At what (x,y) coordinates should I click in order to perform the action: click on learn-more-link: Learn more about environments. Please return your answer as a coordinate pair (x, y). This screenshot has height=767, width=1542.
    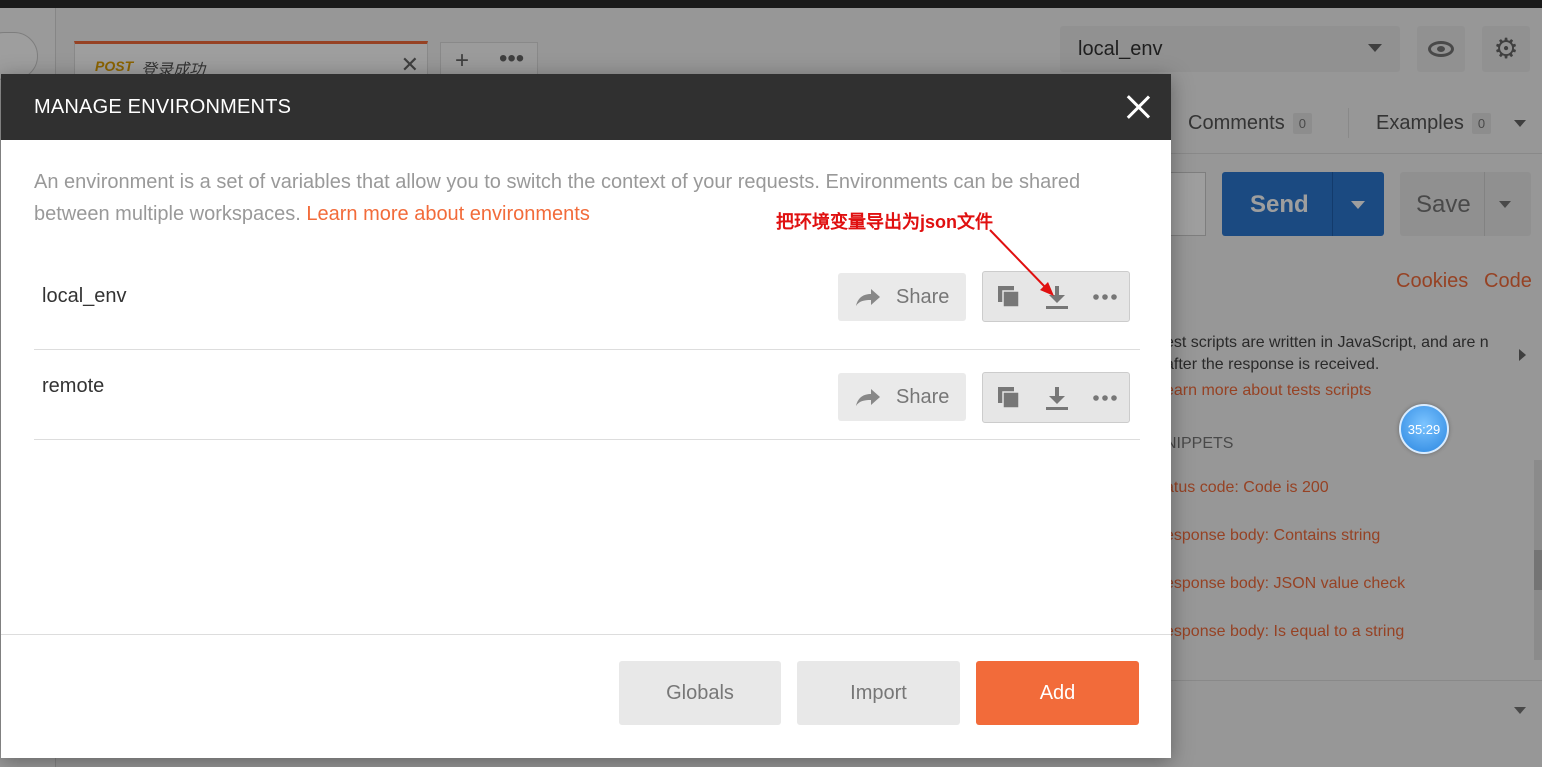
    Looking at the image, I should click on (448, 214).